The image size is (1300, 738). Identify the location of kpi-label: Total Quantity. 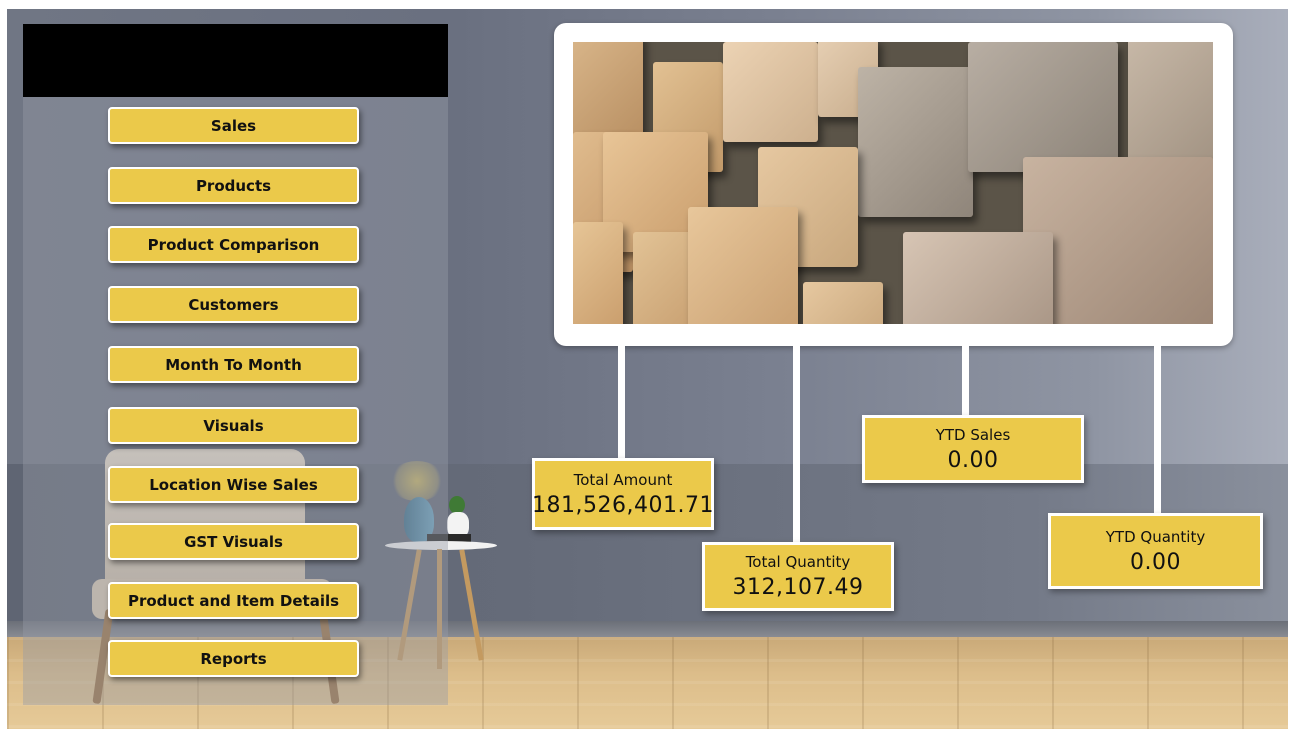
(798, 562).